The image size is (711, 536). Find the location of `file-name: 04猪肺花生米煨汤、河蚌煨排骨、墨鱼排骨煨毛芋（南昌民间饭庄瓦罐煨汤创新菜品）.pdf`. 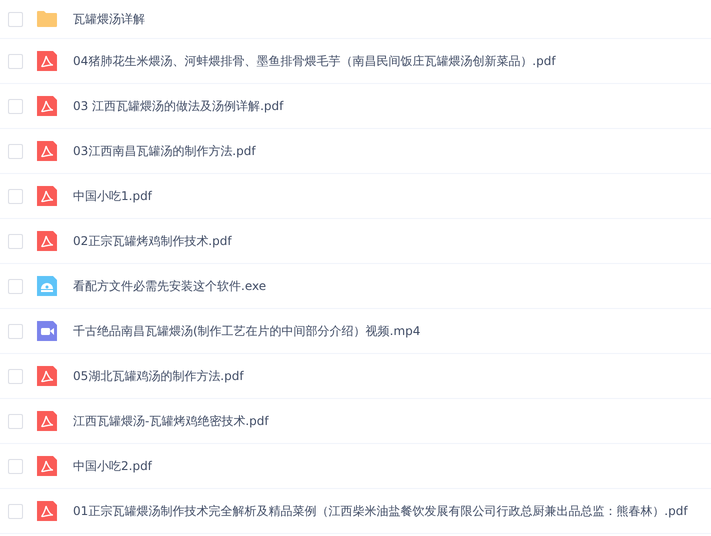

file-name: 04猪肺花生米煨汤、河蚌煨排骨、墨鱼排骨煨毛芋（南昌民间饭庄瓦罐煨汤创新菜品）.pdf is located at coordinates (314, 61).